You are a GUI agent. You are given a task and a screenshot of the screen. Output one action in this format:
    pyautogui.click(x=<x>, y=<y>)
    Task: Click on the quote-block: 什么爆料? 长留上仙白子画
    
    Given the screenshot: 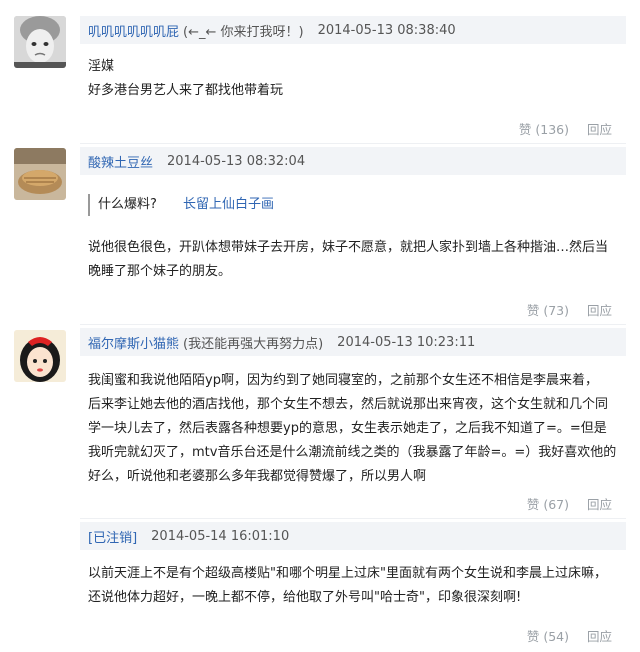 What is the action you would take?
    pyautogui.click(x=181, y=205)
    